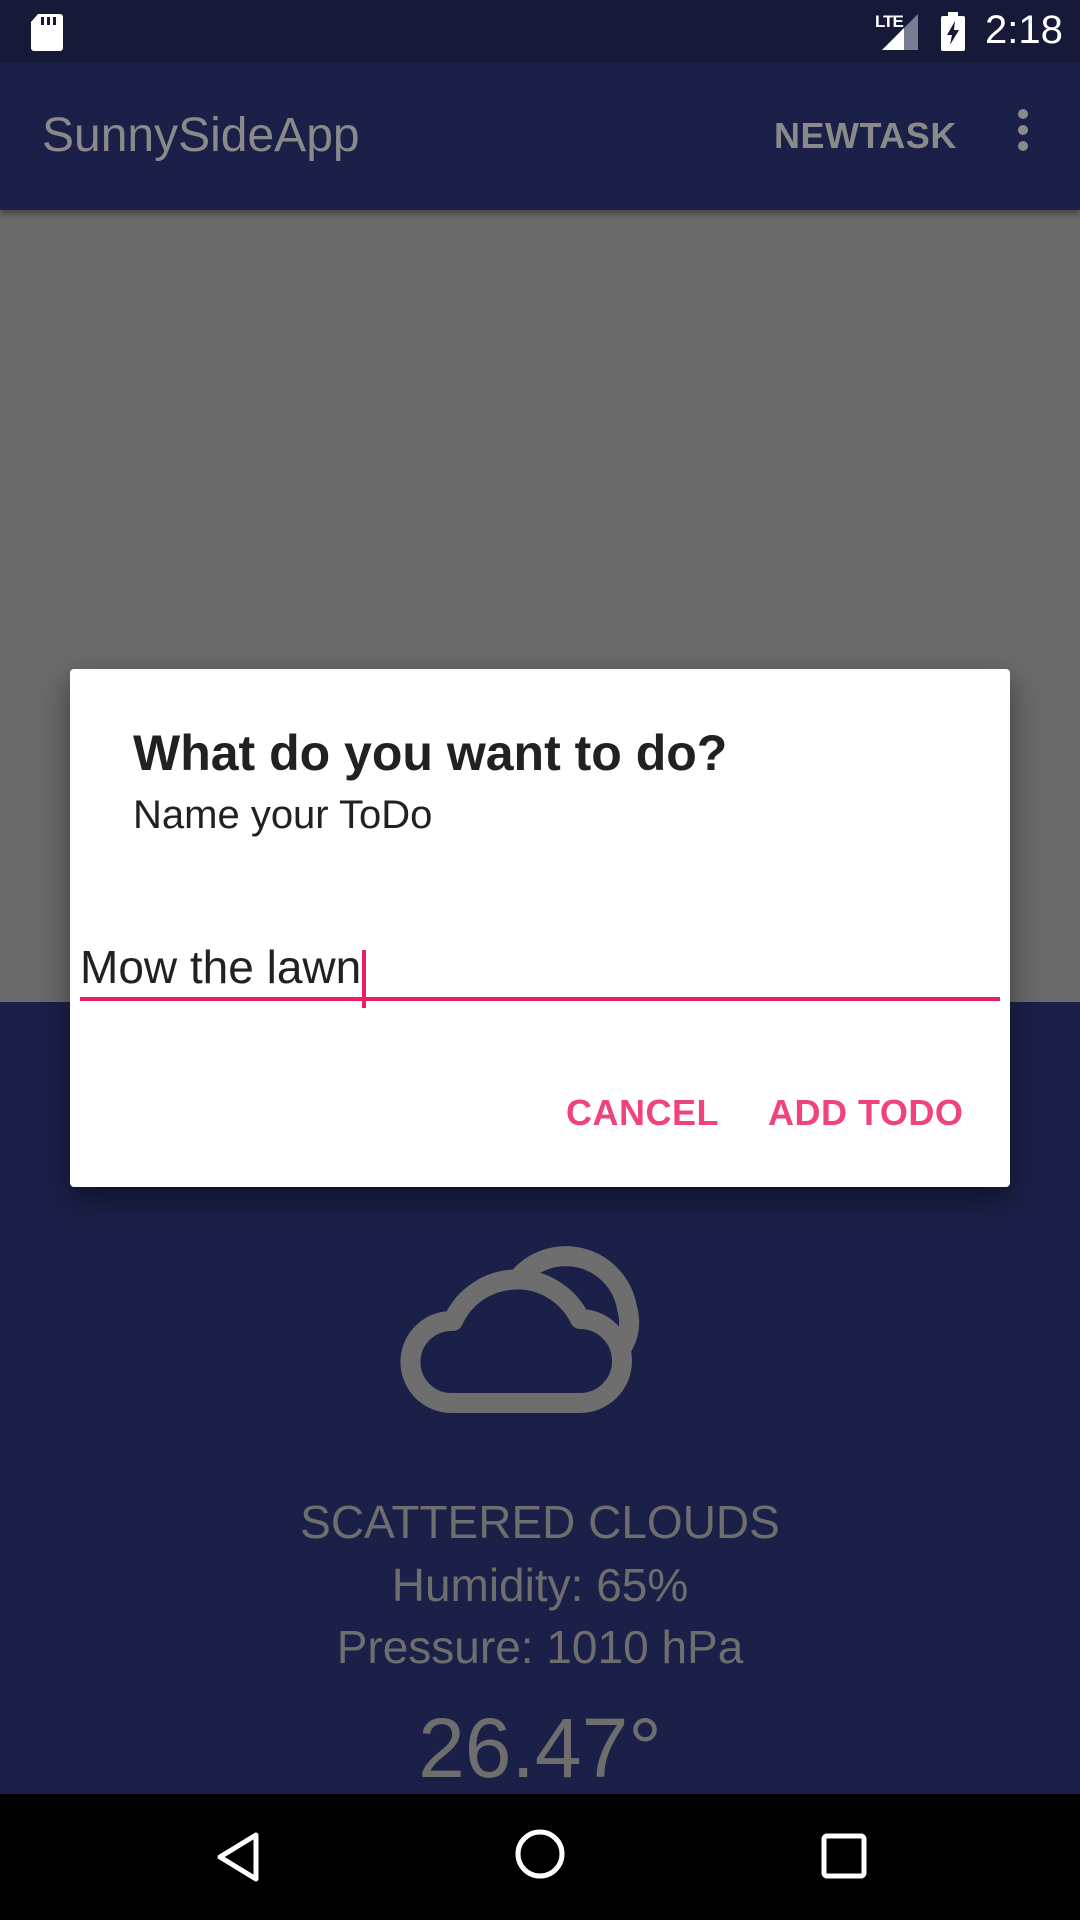 The image size is (1080, 1920). I want to click on pressure-label: Pressure: 1010 hPa, so click(540, 1647).